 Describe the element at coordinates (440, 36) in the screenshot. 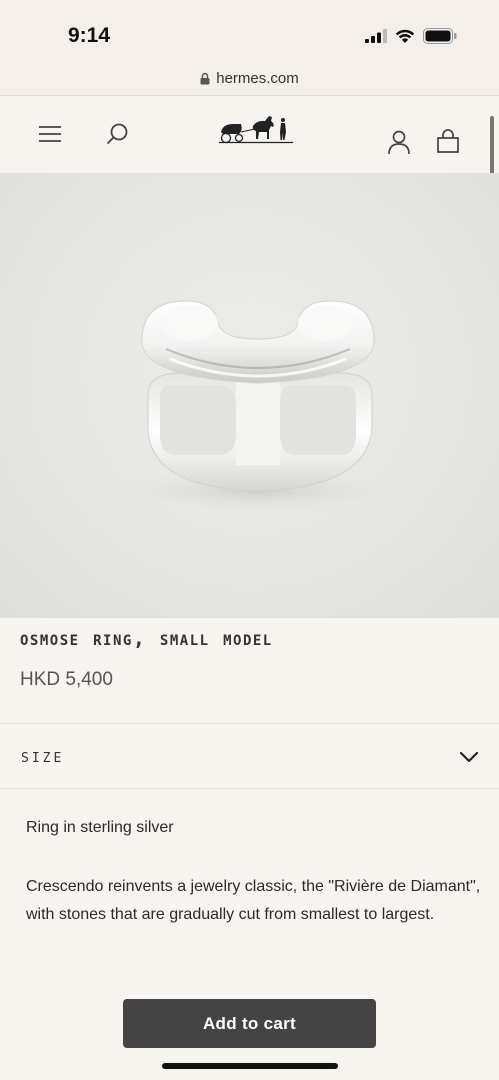

I see `battery-icon` at that location.